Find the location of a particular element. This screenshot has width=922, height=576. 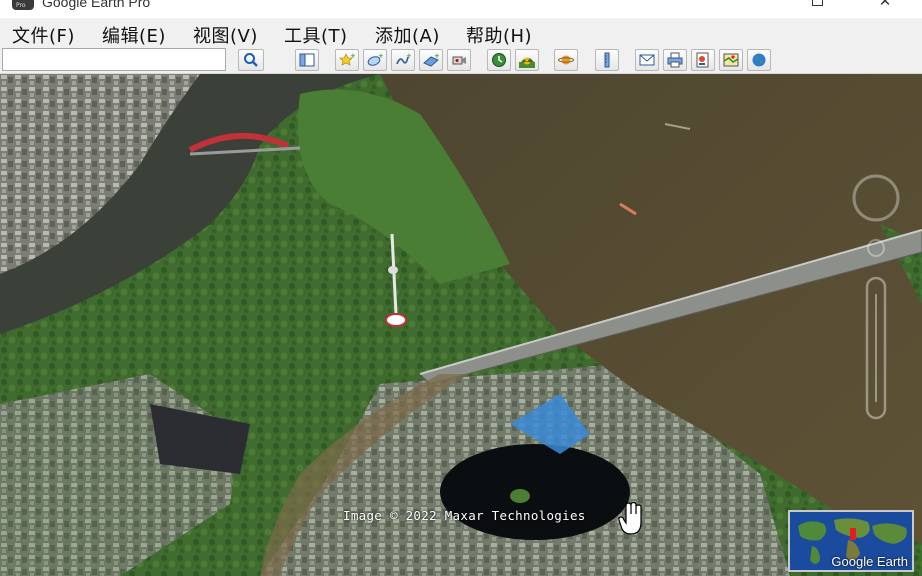

lake-island is located at coordinates (520, 496).